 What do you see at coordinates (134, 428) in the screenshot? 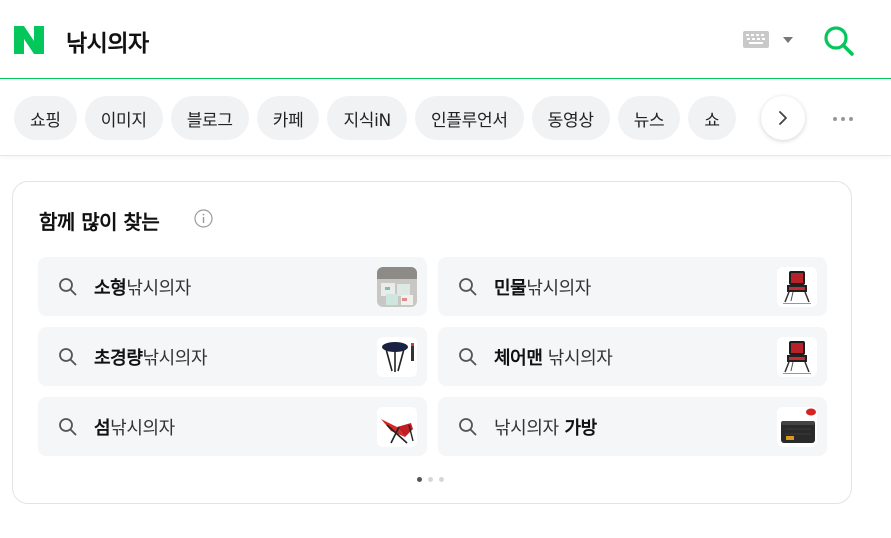
I see `related-search-text: 섬낚시의자` at bounding box center [134, 428].